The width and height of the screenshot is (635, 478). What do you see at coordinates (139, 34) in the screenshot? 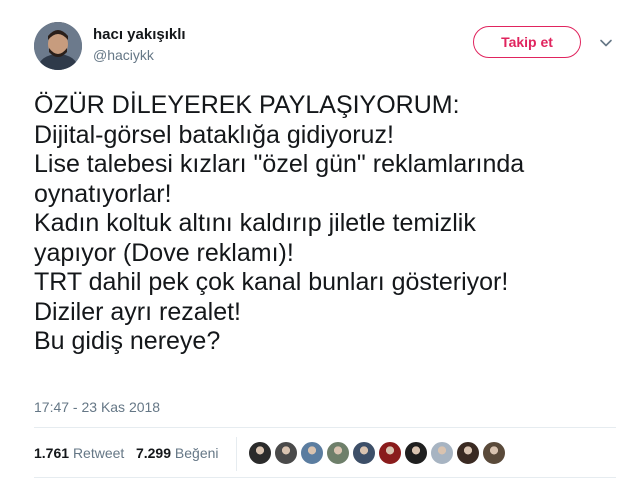
I see `user-display-name: hacı yakışıklı` at bounding box center [139, 34].